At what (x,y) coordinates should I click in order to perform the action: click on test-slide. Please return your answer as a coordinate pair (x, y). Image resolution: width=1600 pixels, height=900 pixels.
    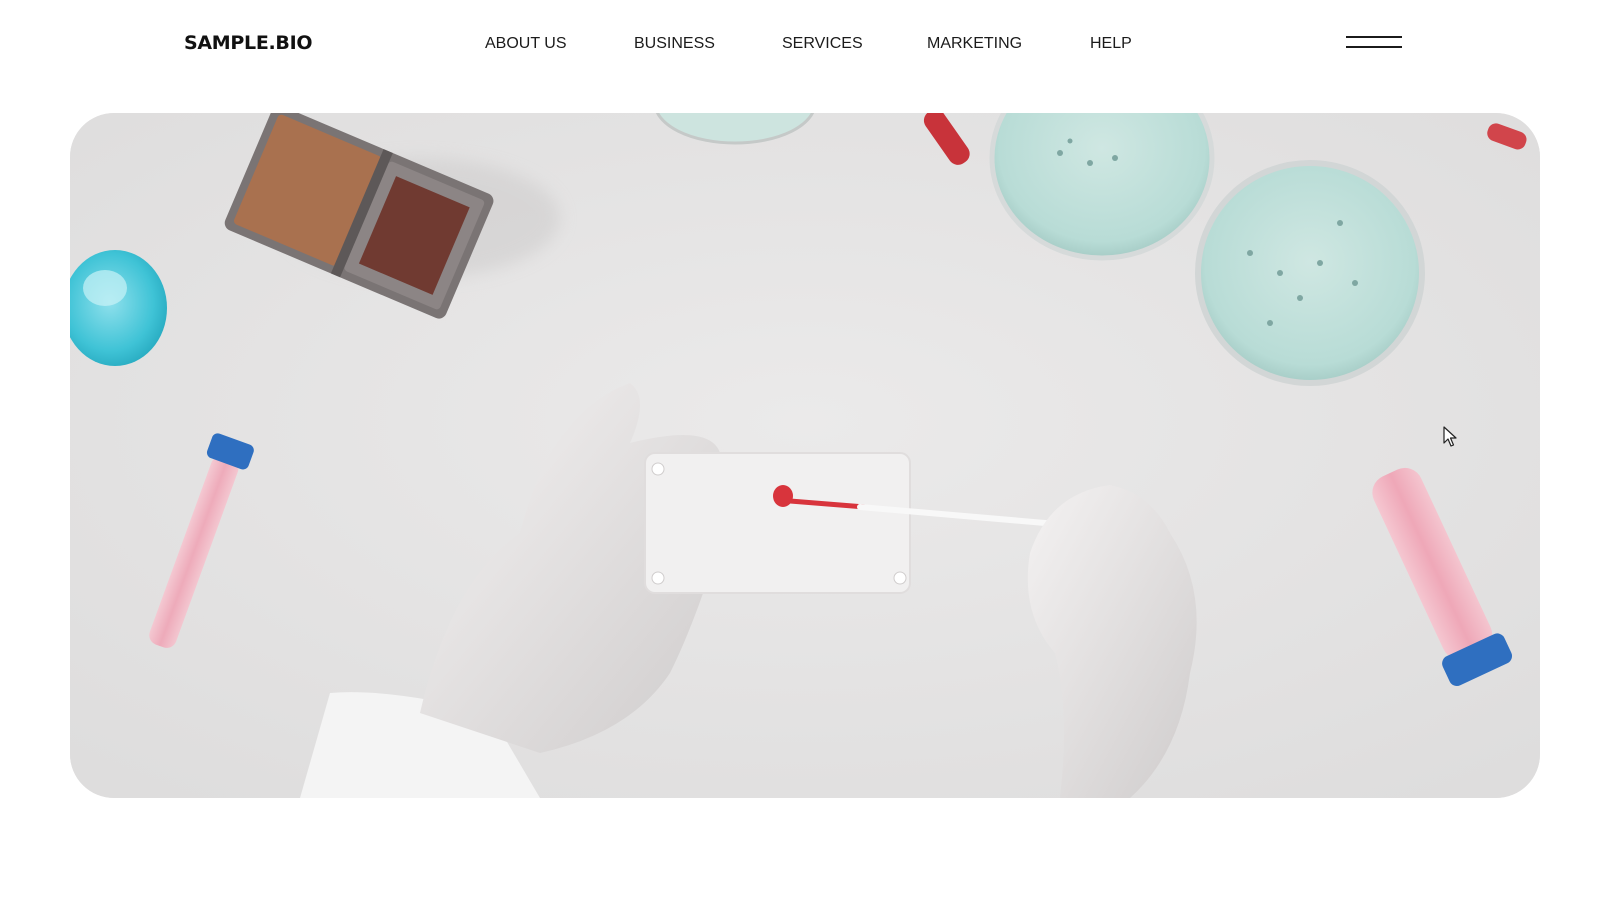
    Looking at the image, I should click on (777, 523).